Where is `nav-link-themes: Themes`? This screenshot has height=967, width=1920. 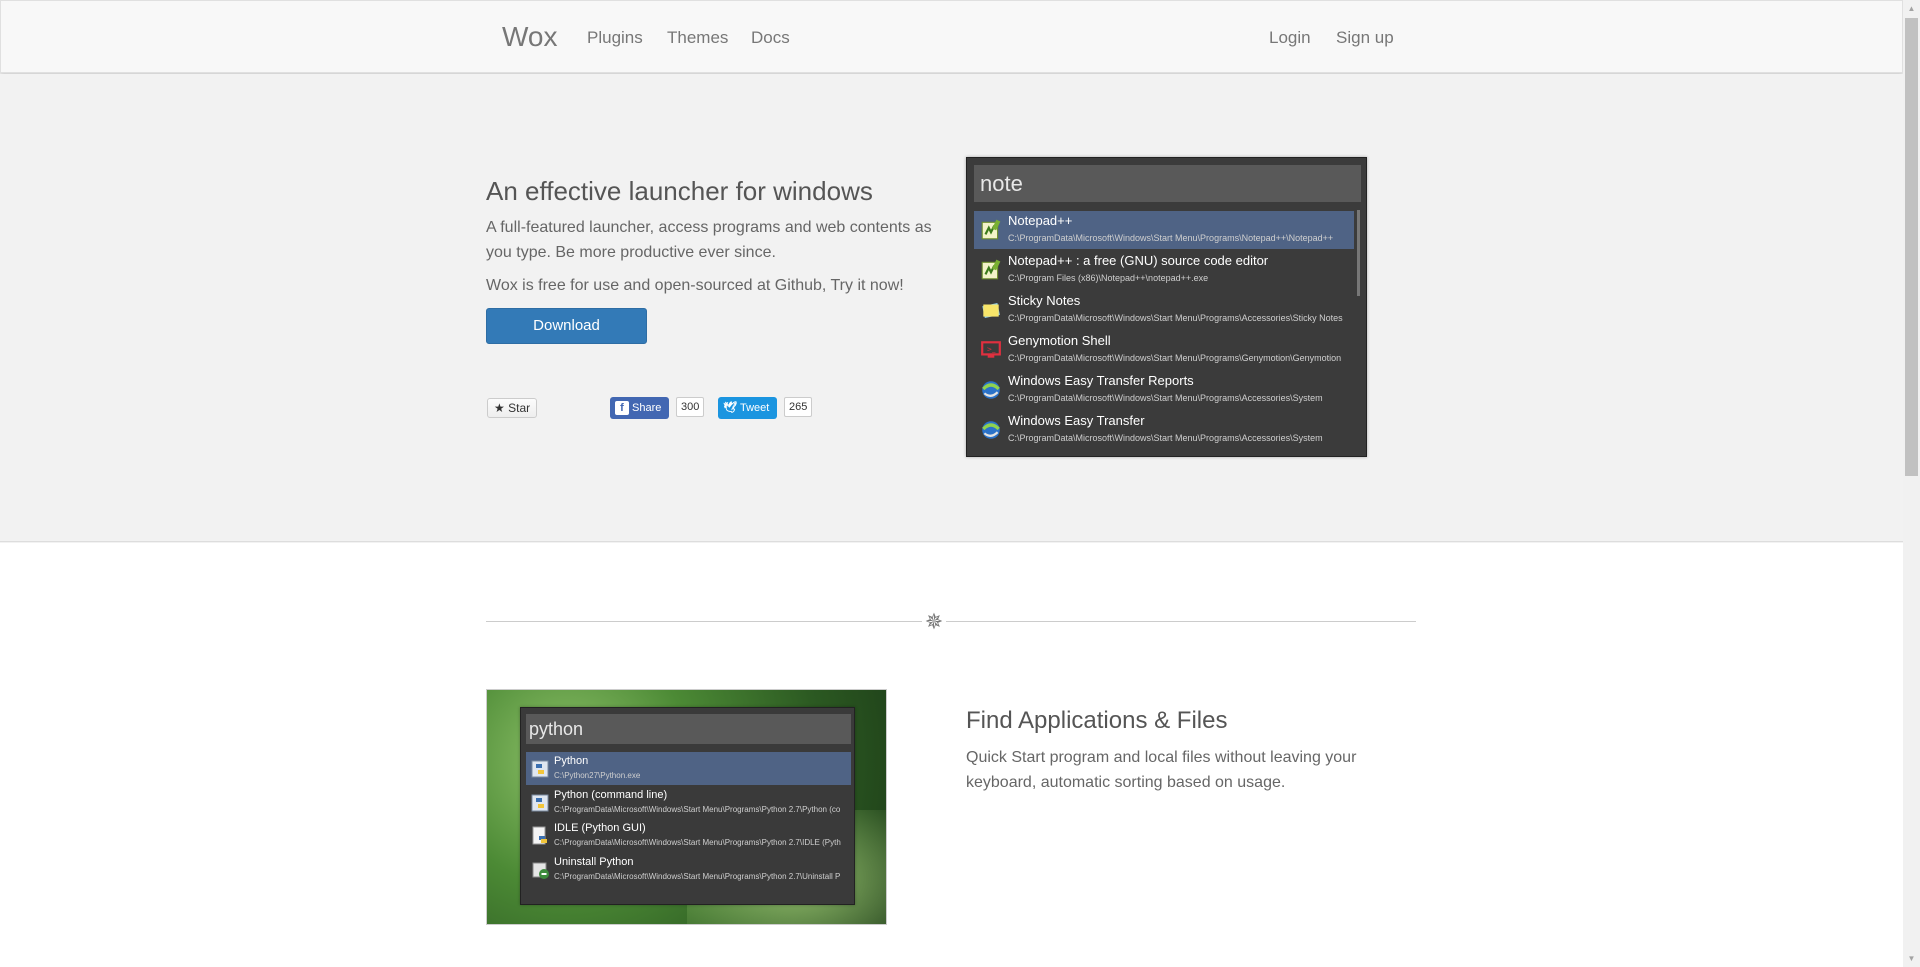 nav-link-themes: Themes is located at coordinates (697, 38).